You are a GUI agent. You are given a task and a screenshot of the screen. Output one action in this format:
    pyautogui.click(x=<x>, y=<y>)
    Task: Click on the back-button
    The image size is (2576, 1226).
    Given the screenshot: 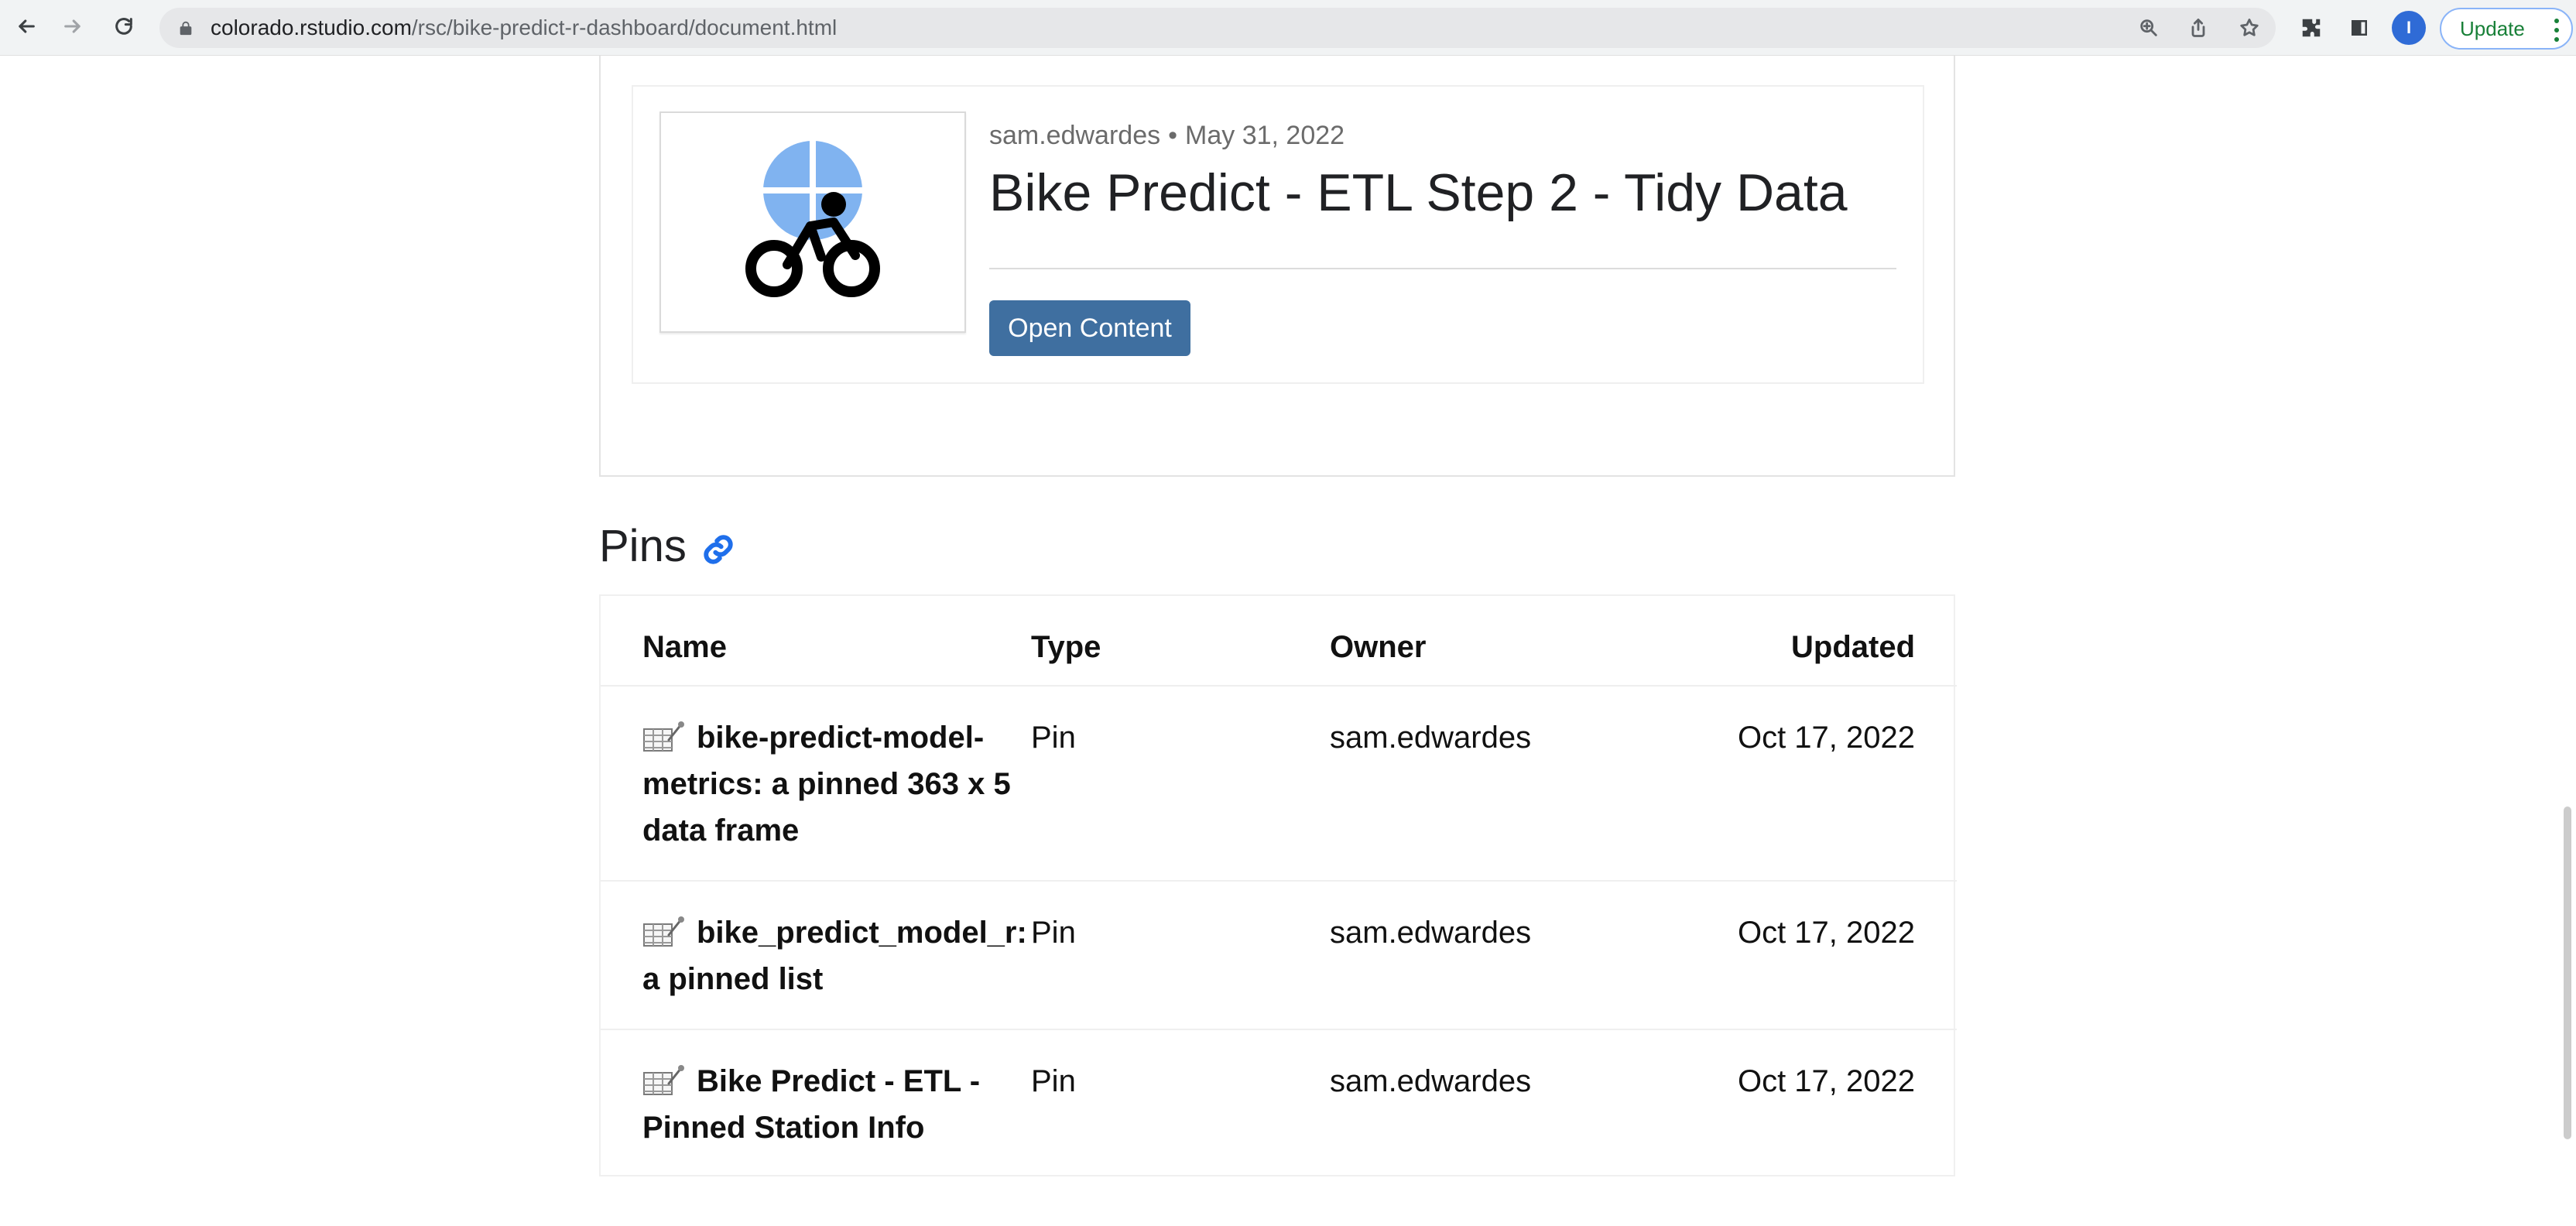 What is the action you would take?
    pyautogui.click(x=26, y=28)
    